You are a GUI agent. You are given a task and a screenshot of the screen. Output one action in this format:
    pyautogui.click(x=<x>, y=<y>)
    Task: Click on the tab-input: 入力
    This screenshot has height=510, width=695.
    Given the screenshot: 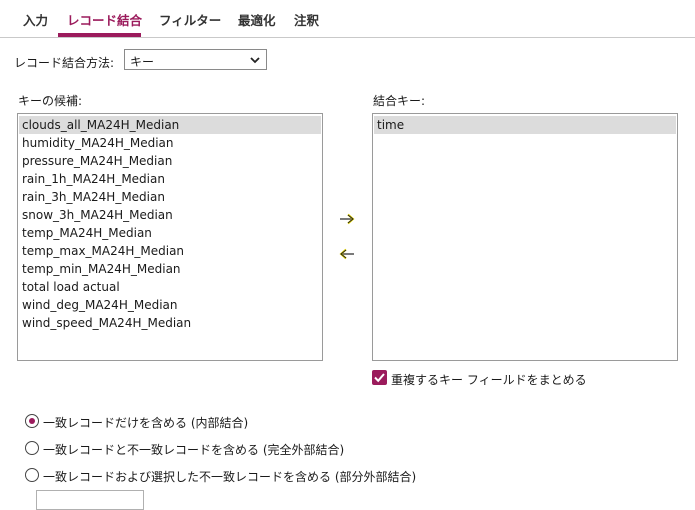 What is the action you would take?
    pyautogui.click(x=35, y=19)
    